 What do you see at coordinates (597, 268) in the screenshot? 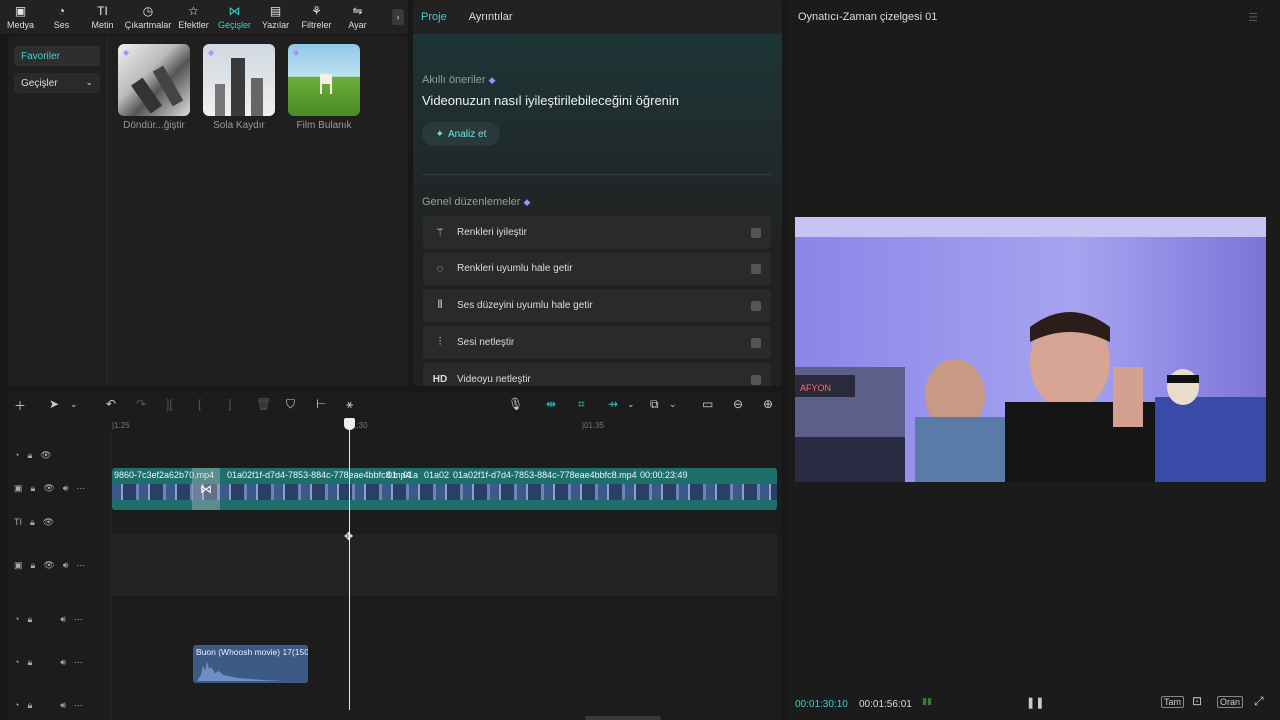
I see `option-match-colors: ◌ Renkleri uyumlu hale getir` at bounding box center [597, 268].